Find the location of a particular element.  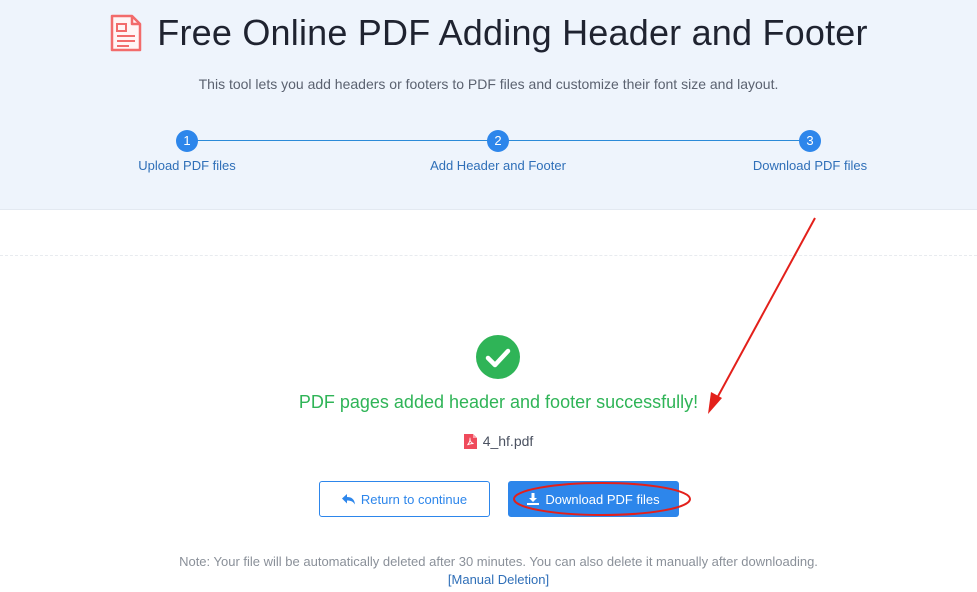

title-row: Free Online PDF Adding Header and Footer is located at coordinates (488, 33).